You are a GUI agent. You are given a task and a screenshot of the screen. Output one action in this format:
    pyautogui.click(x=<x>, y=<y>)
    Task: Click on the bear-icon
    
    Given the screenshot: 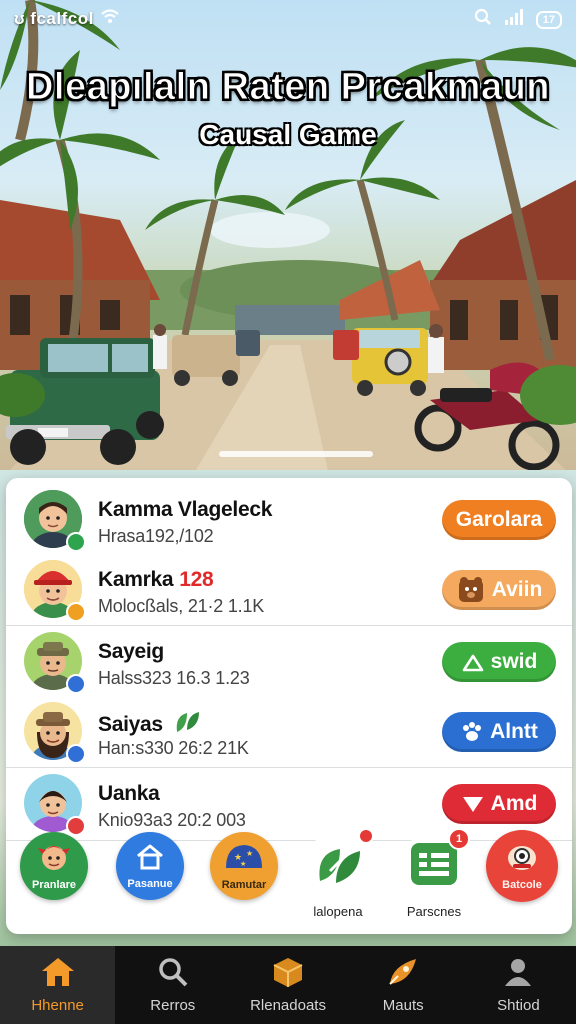 What is the action you would take?
    pyautogui.click(x=471, y=590)
    